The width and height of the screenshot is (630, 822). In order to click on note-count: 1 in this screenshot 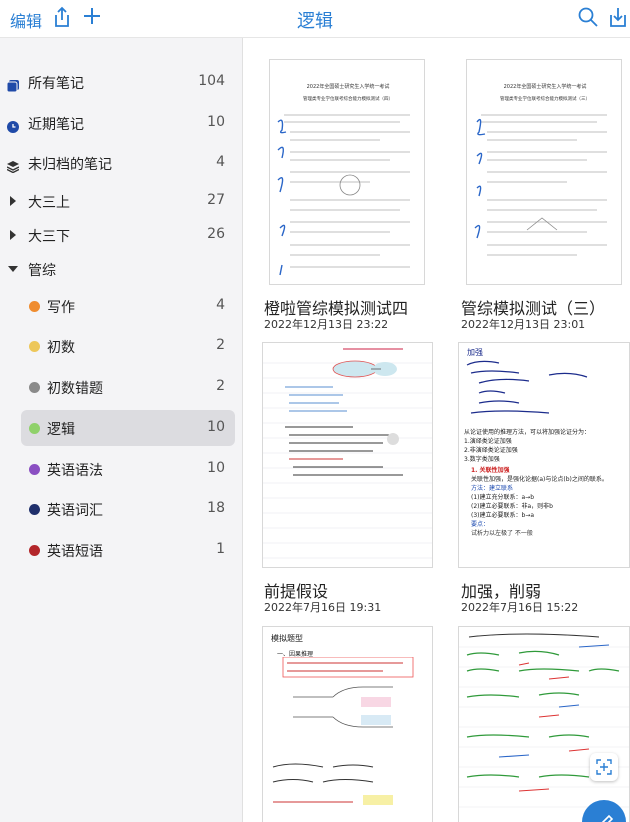, I will do `click(220, 549)`.